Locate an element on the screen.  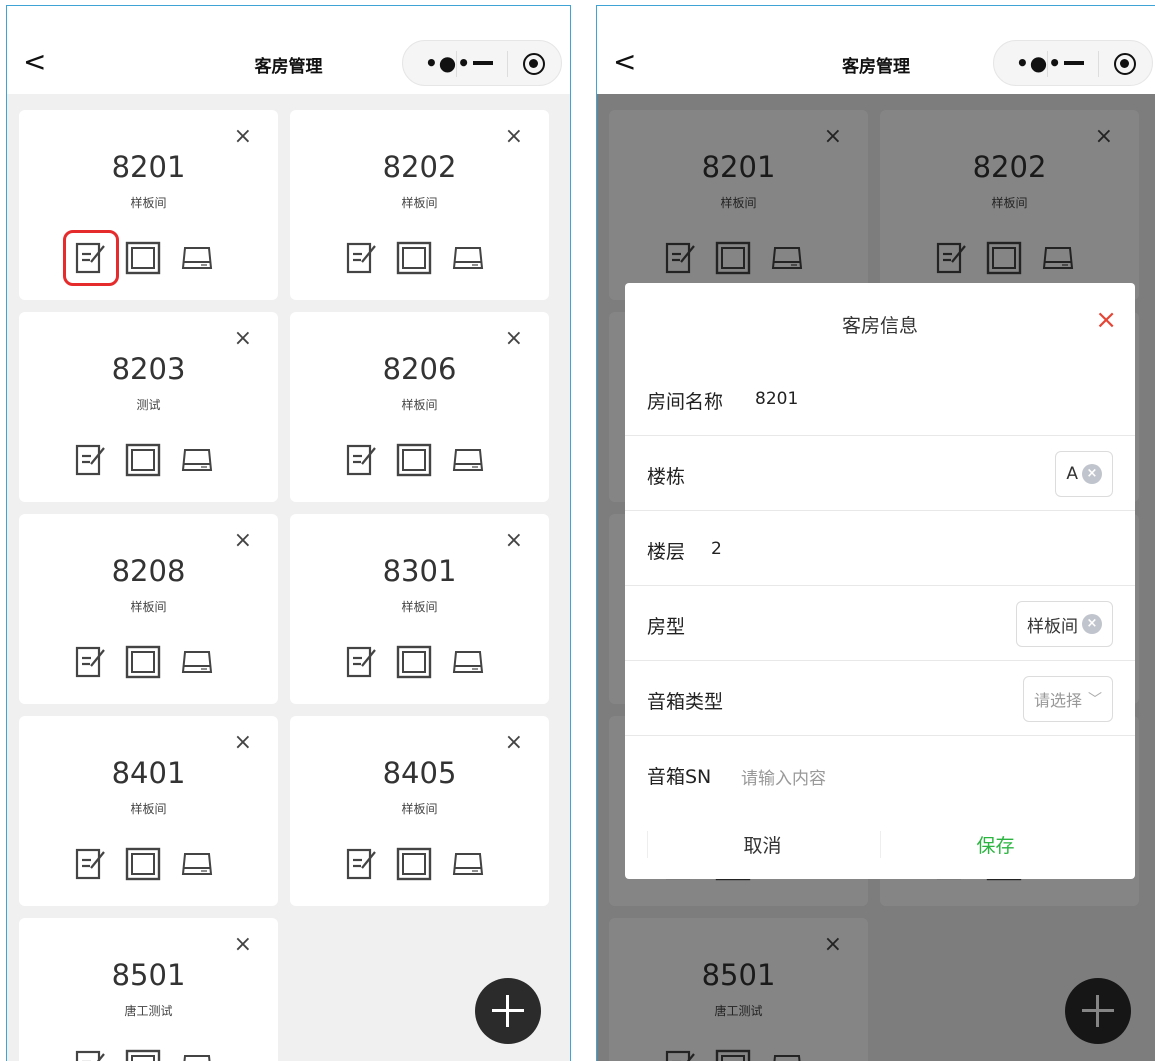
room-number: 8405 is located at coordinates (419, 773).